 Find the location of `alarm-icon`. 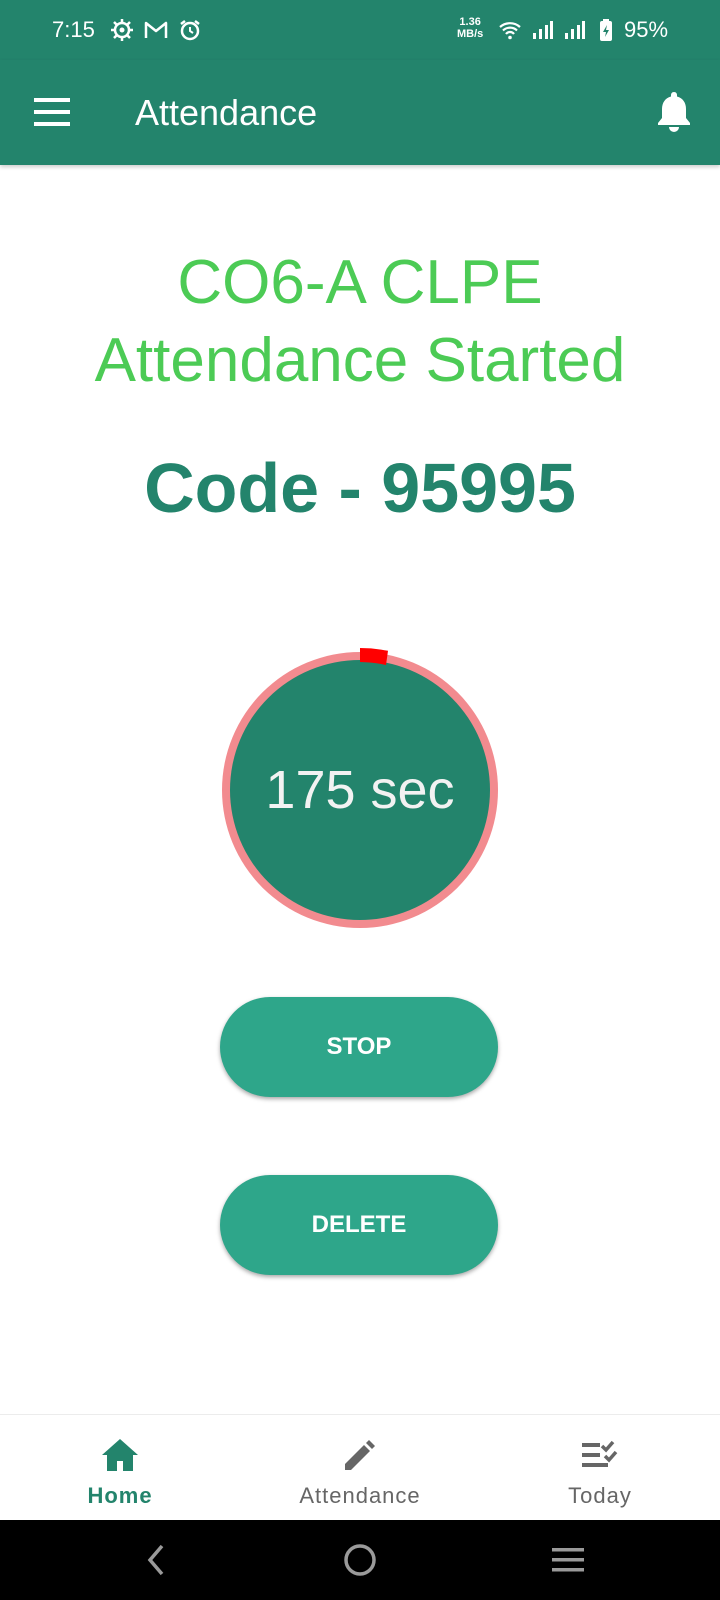

alarm-icon is located at coordinates (190, 30).